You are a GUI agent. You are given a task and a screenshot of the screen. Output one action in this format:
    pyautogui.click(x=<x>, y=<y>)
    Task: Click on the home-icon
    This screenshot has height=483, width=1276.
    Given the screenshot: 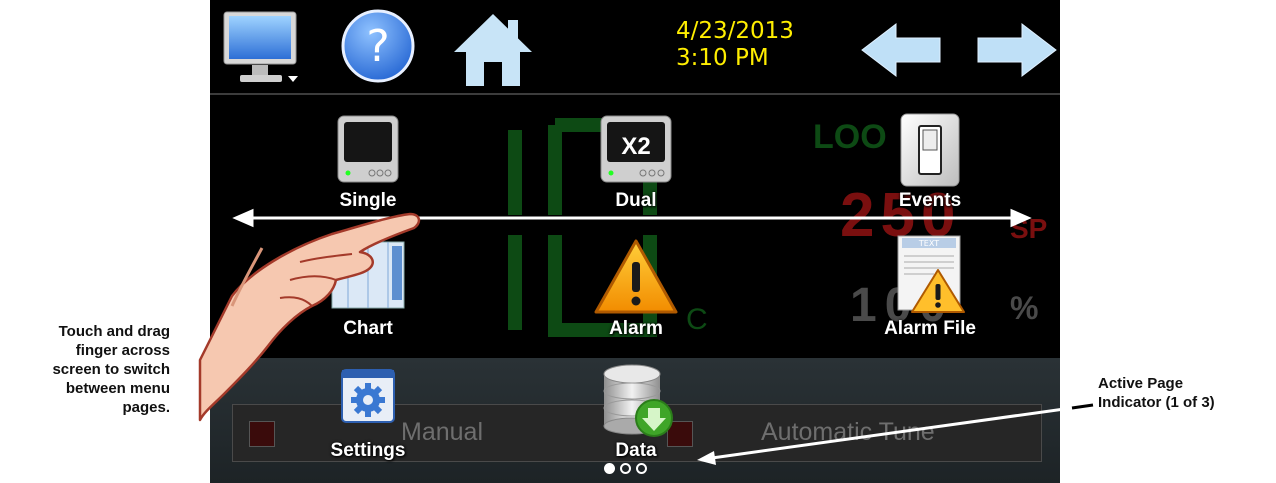 What is the action you would take?
    pyautogui.click(x=493, y=52)
    